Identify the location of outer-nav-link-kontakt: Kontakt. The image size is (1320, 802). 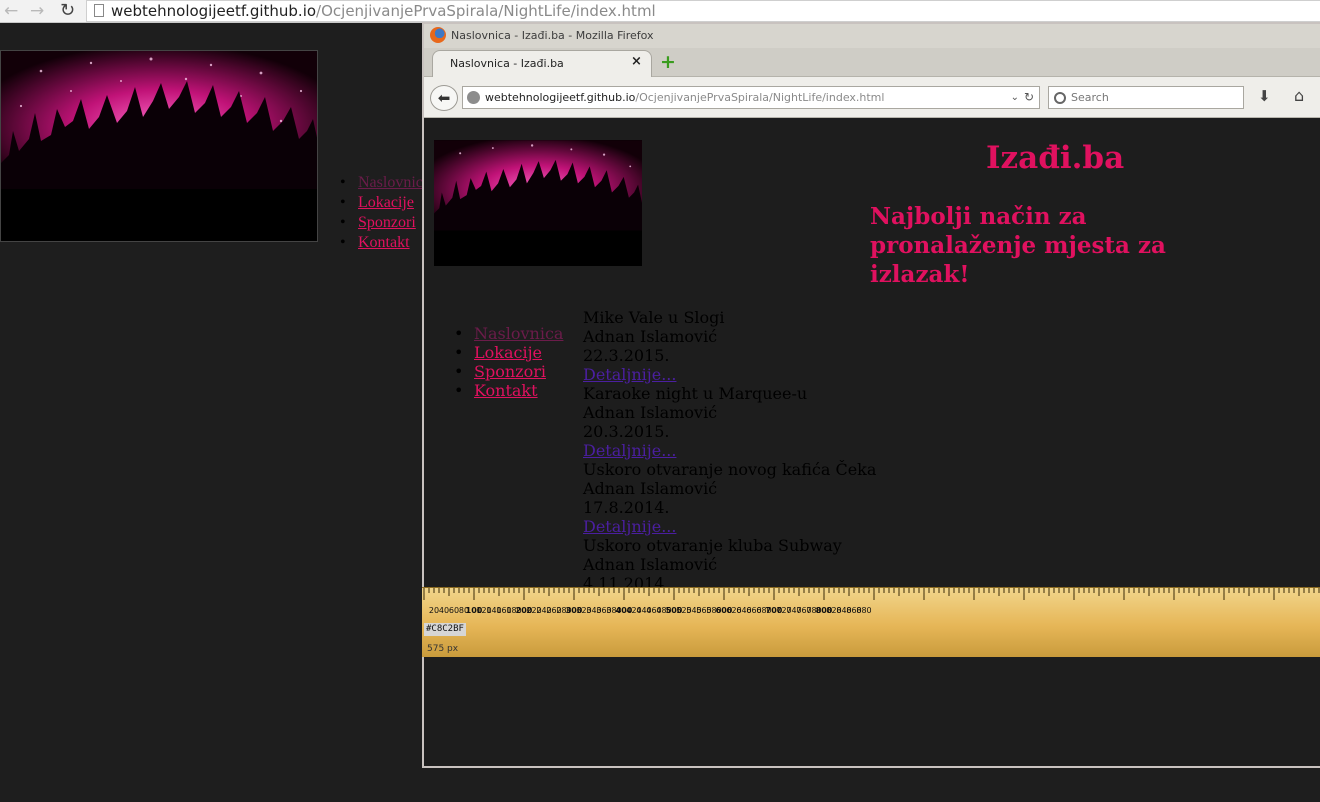
(384, 242).